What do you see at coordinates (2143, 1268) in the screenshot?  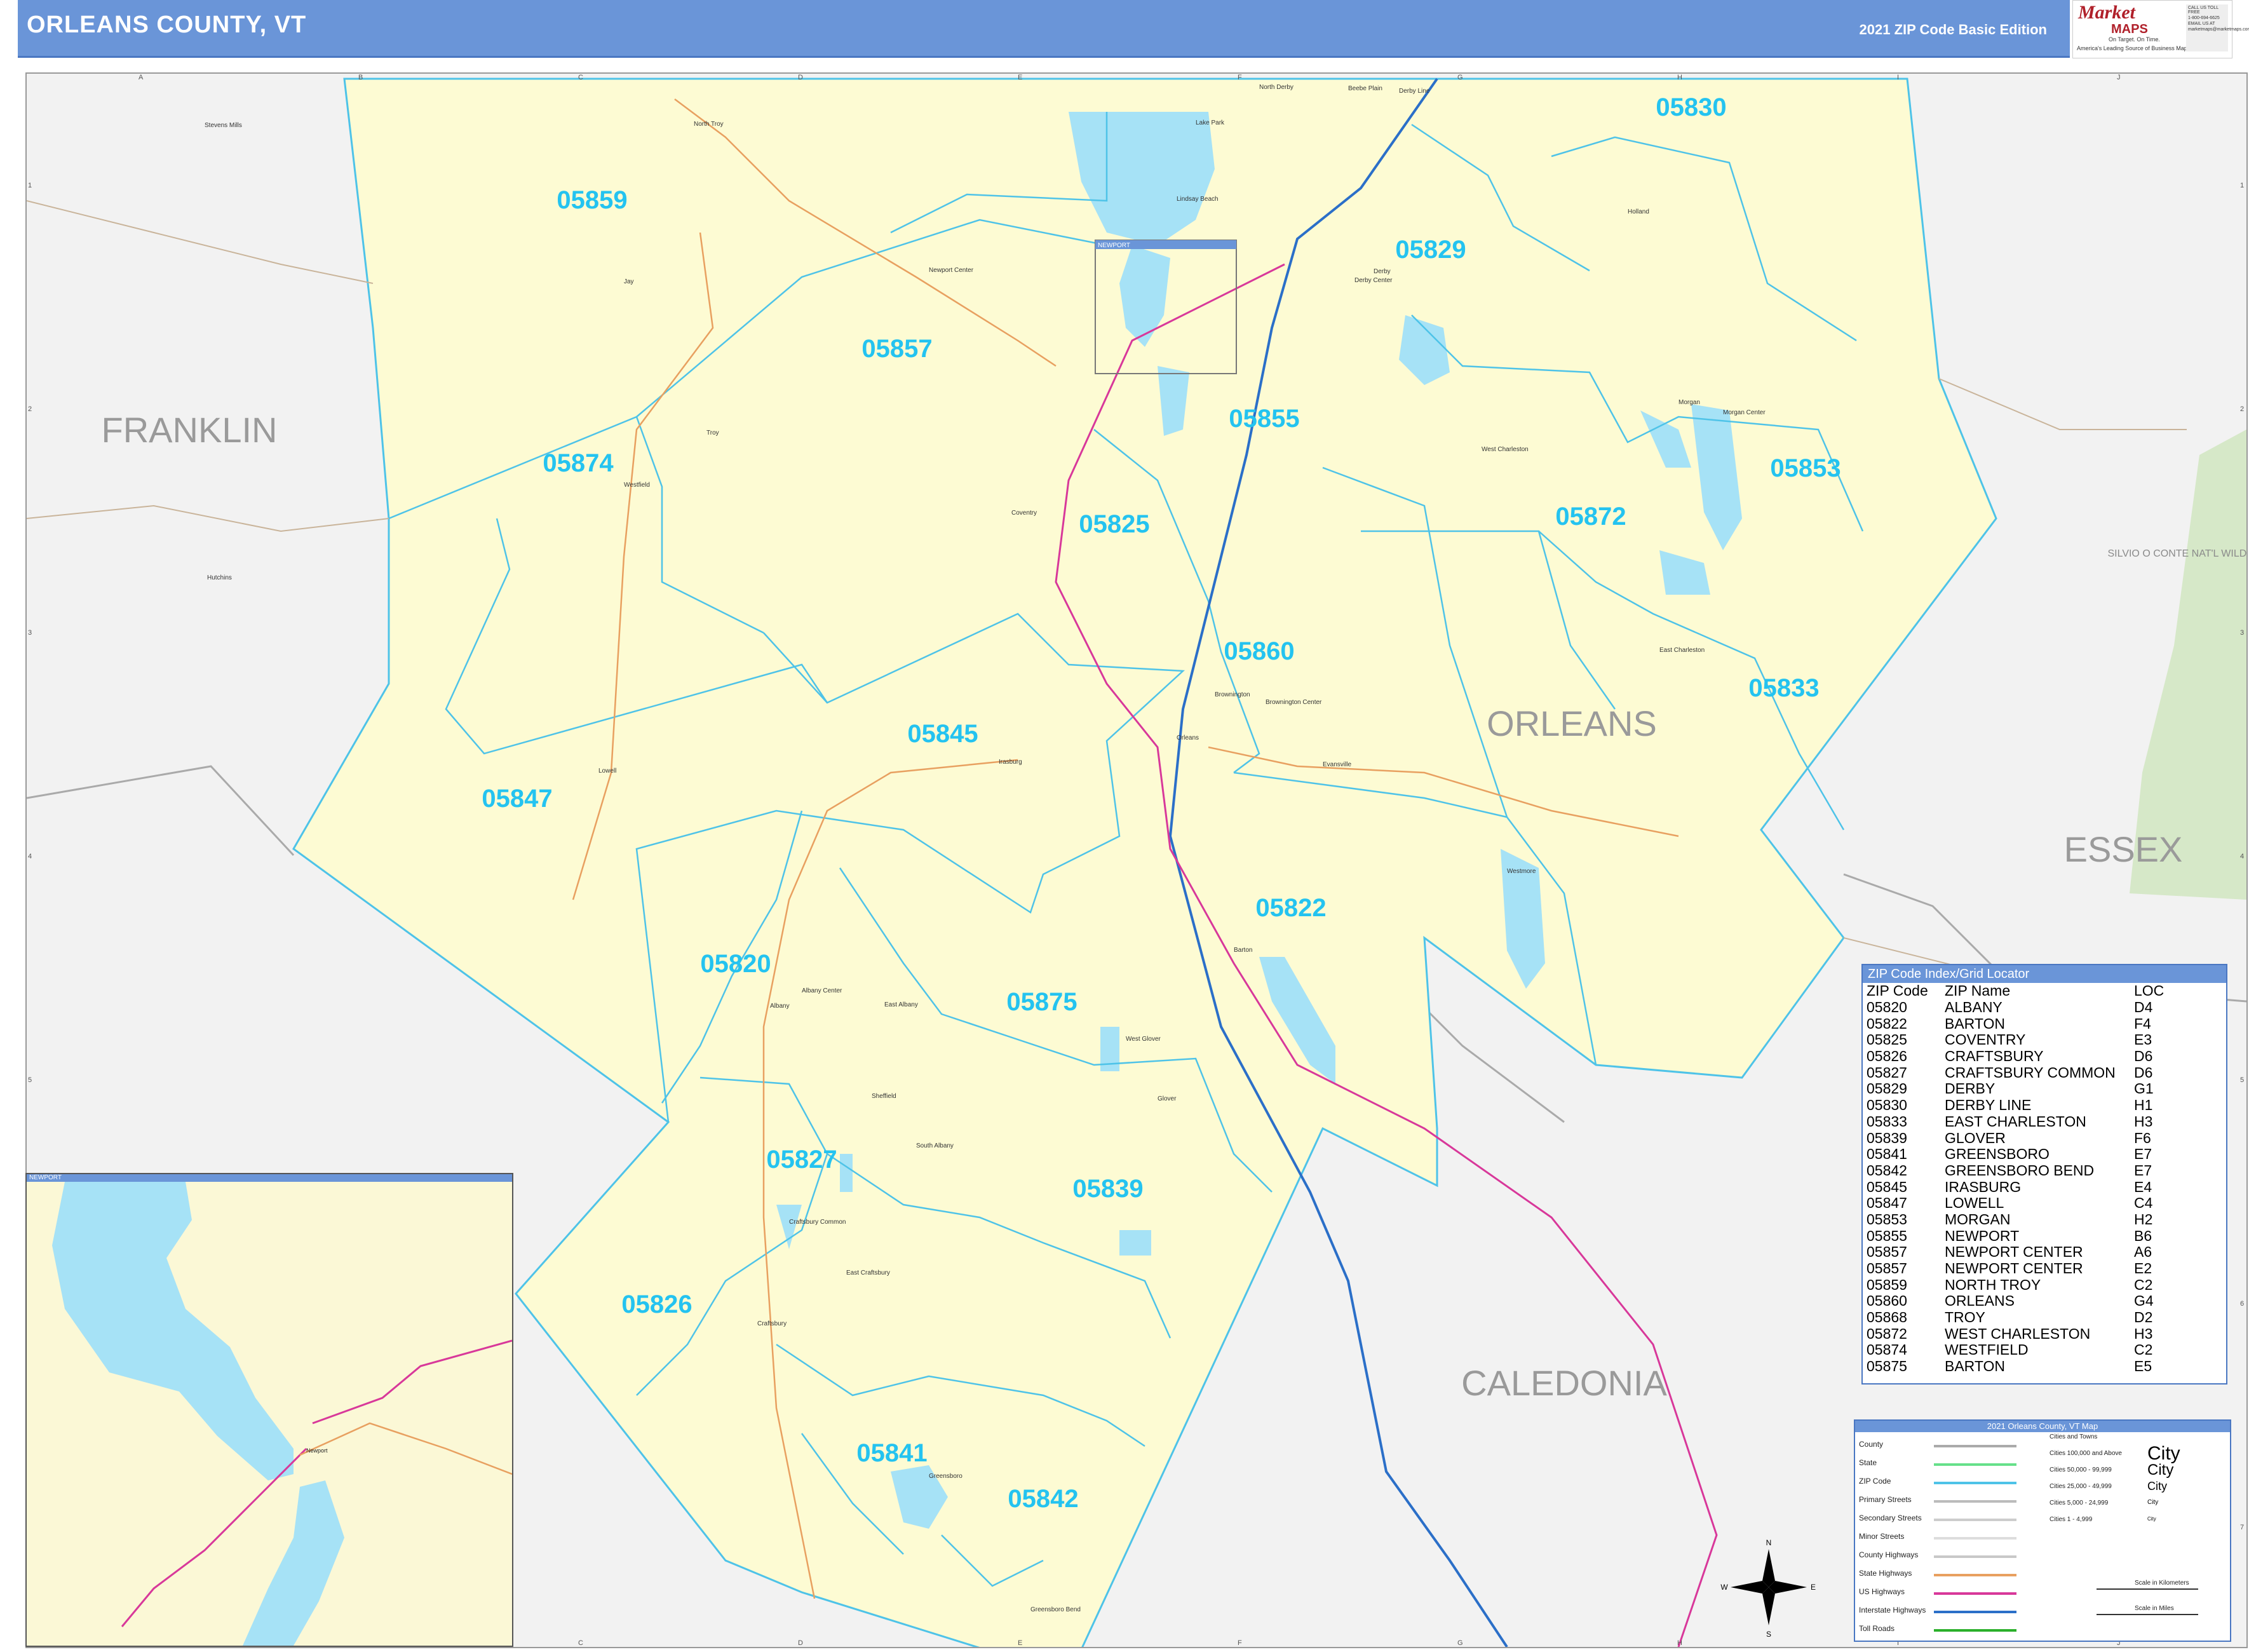 I see `zip-index-loc: E2` at bounding box center [2143, 1268].